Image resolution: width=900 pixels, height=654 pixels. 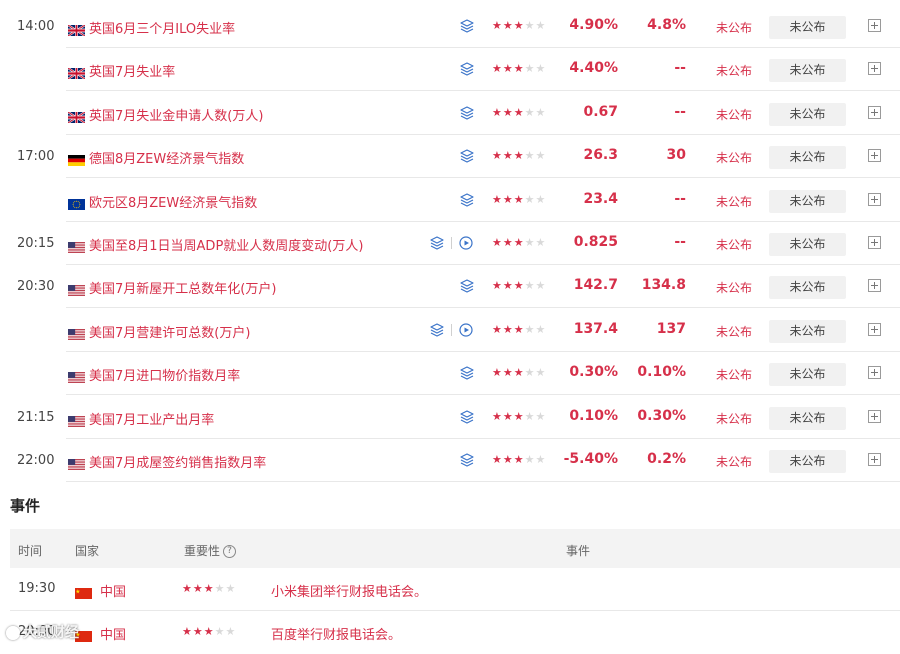 I want to click on indicator-name-link: 美国7月营建许可总数(万户), so click(x=169, y=331).